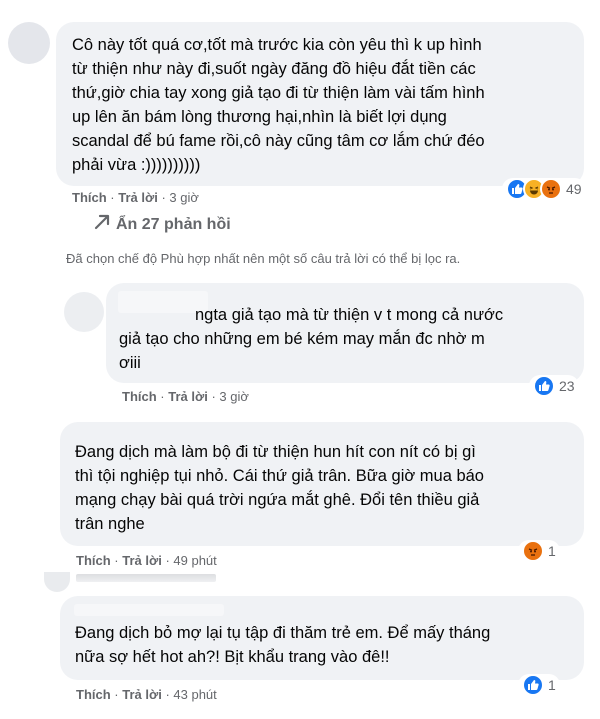 This screenshot has width=600, height=719. I want to click on reaction-count: 23, so click(567, 386).